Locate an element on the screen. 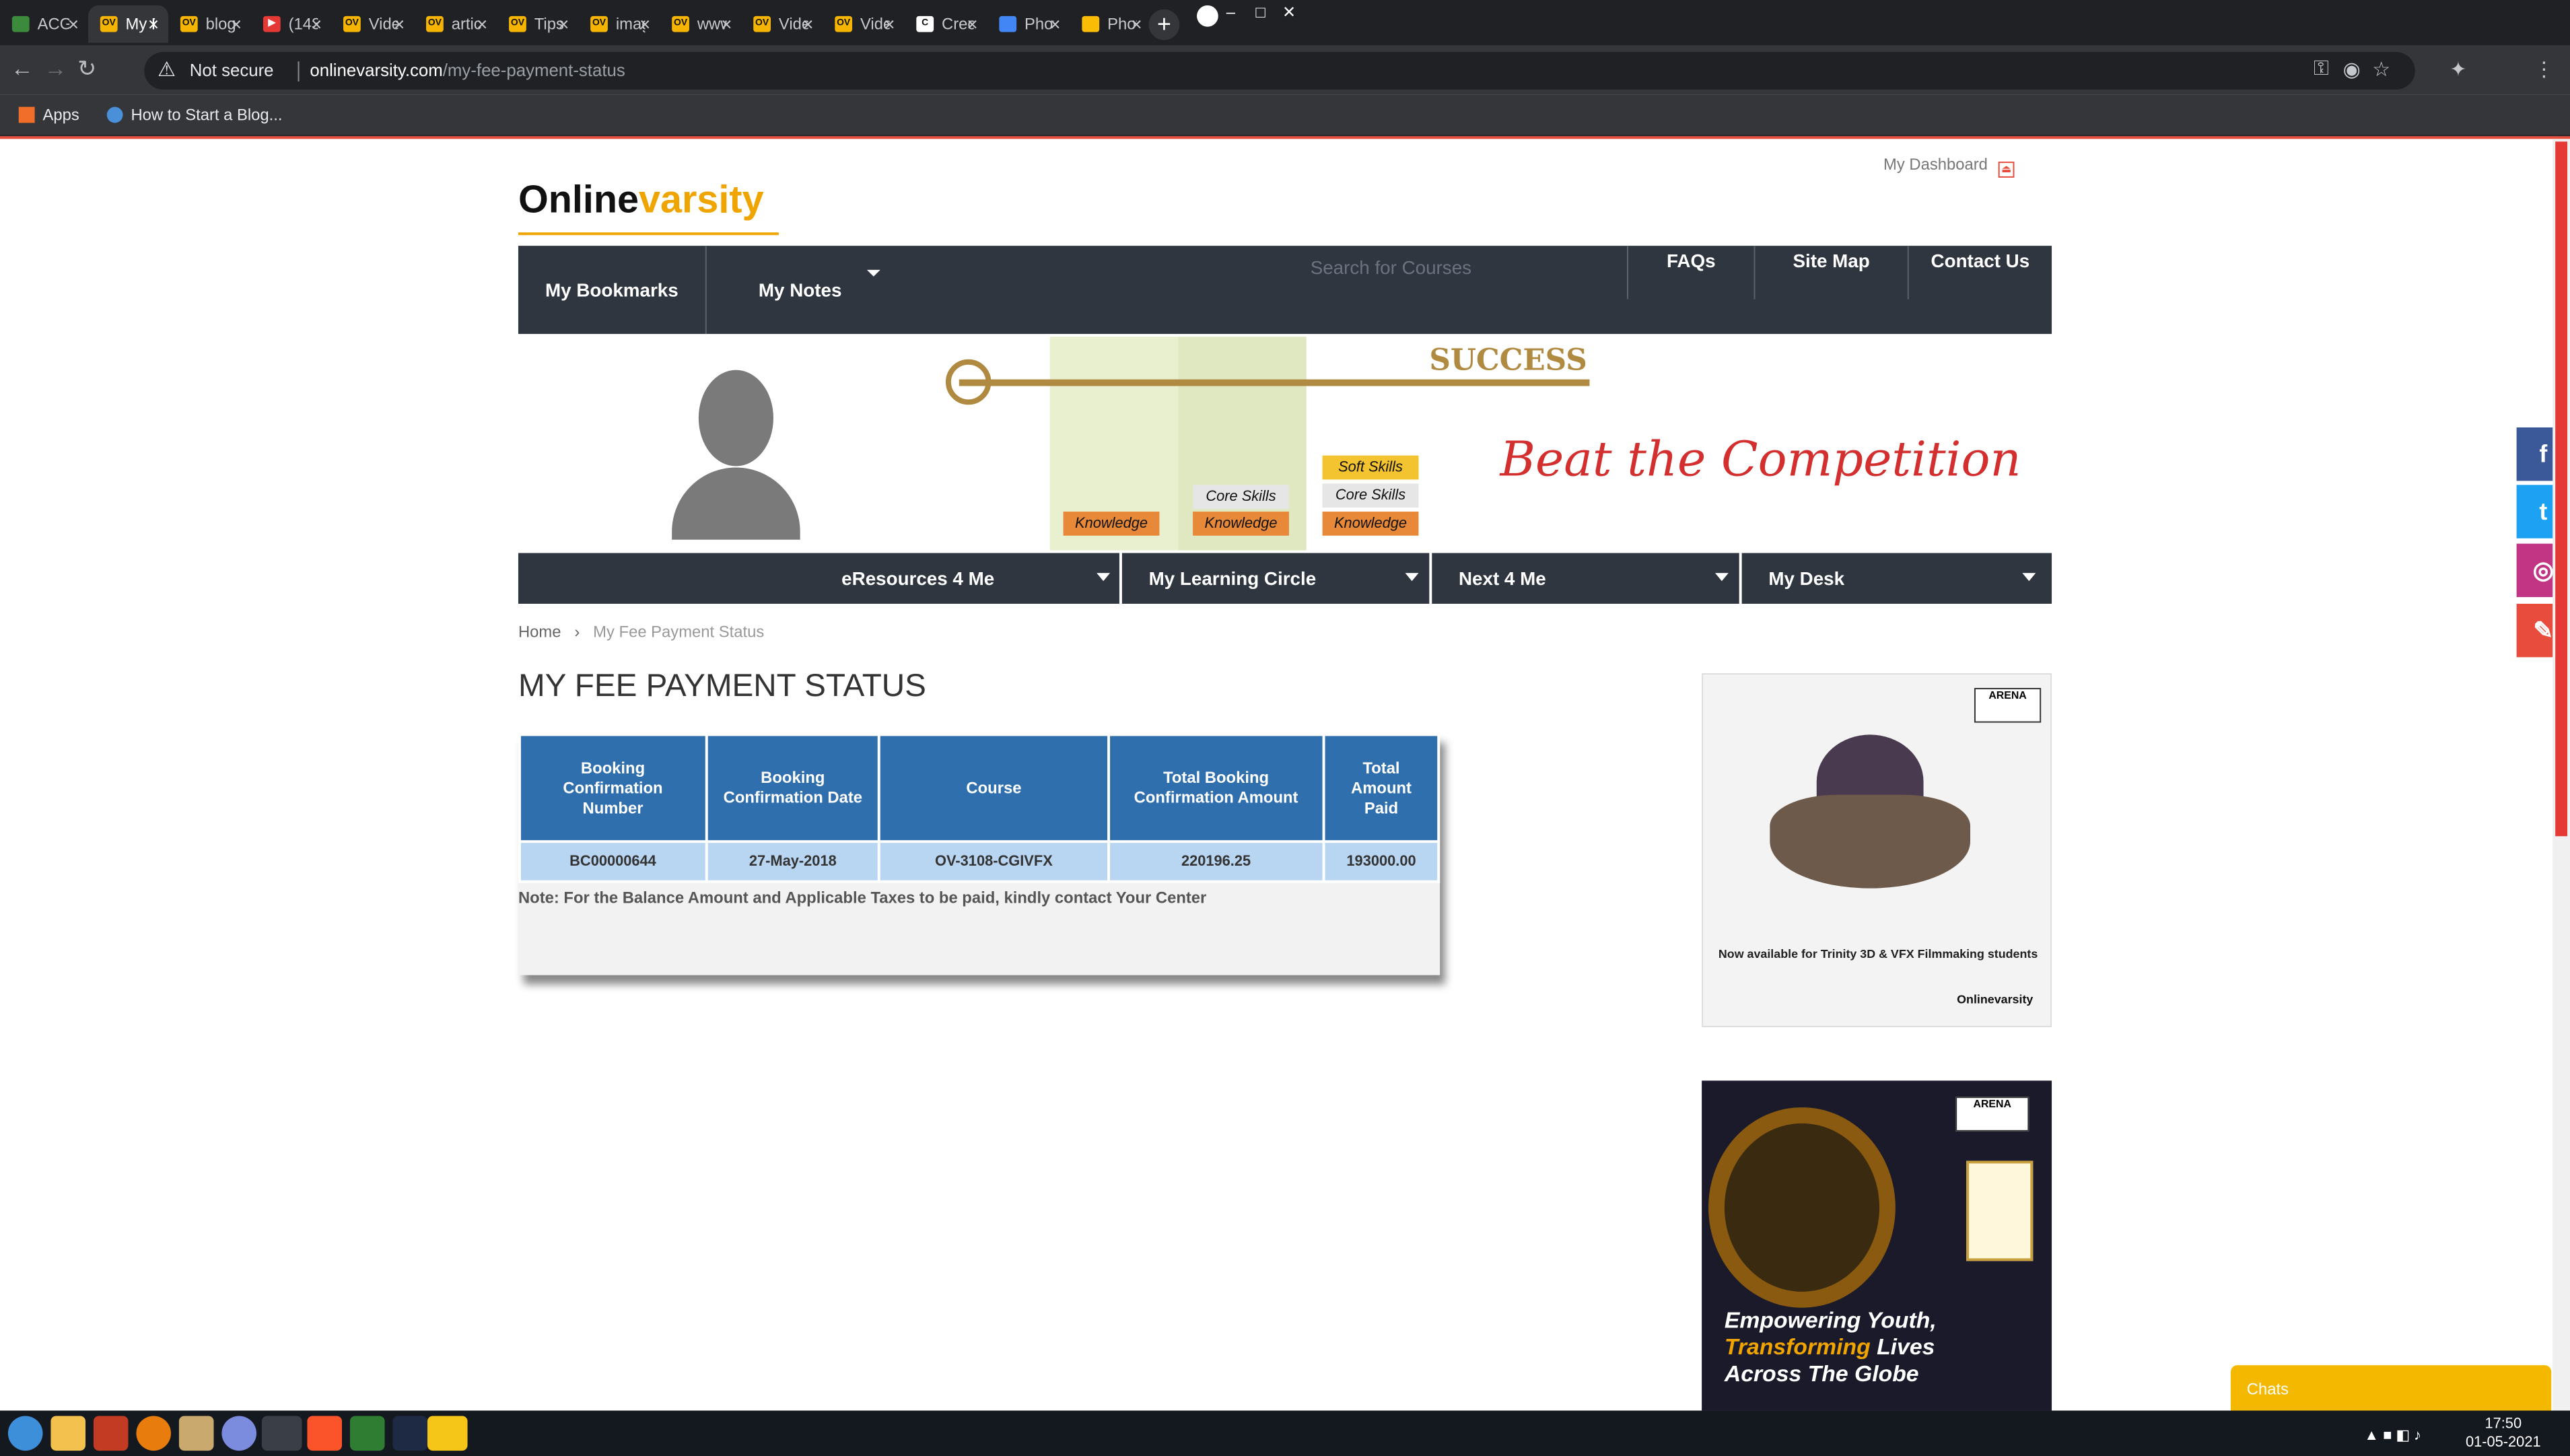 Image resolution: width=2570 pixels, height=1456 pixels. tab-favicon-icon: C is located at coordinates (925, 23).